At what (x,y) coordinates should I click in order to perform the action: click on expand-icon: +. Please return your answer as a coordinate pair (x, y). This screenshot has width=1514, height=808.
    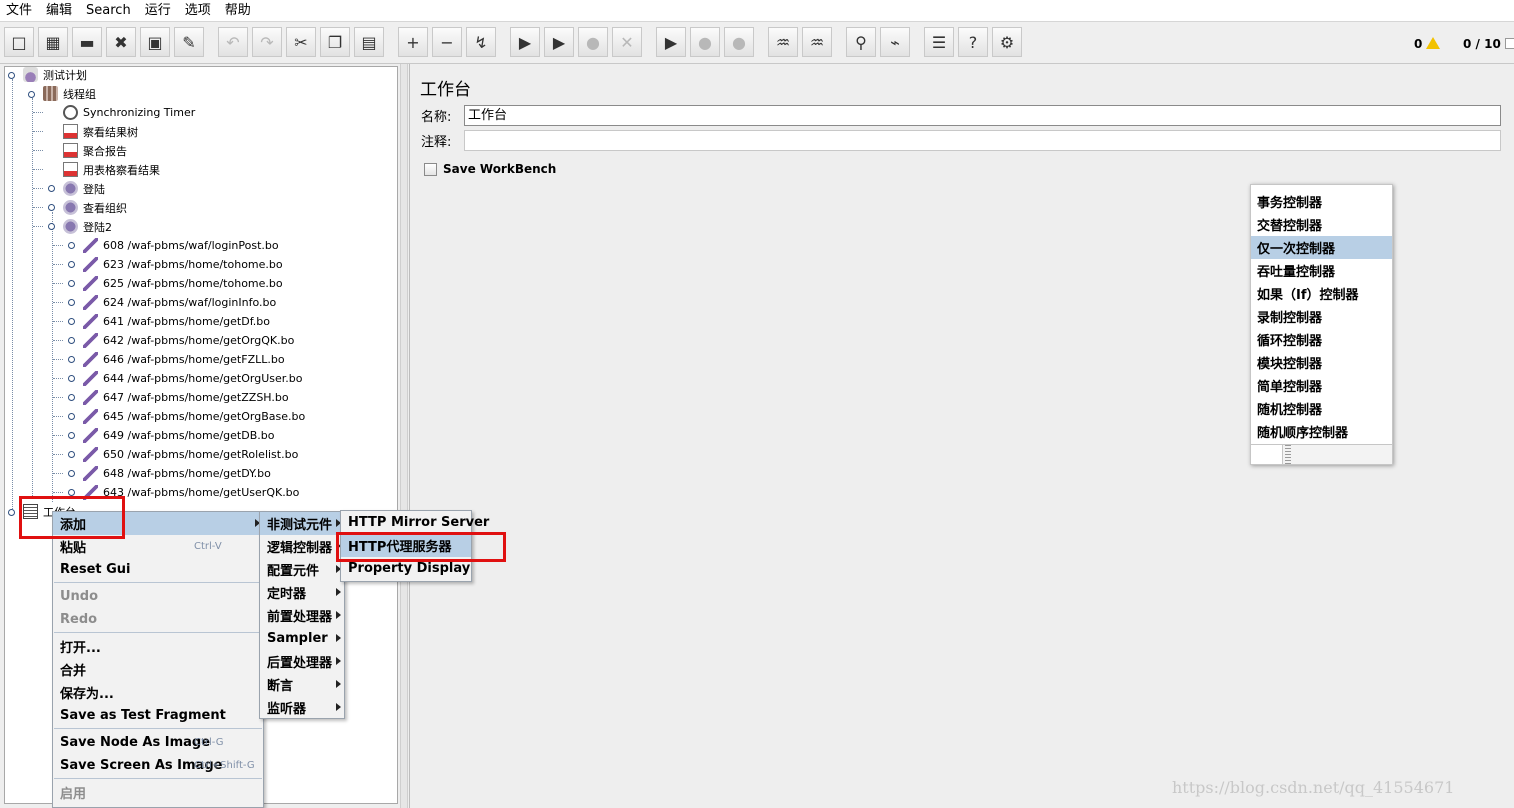
    Looking at the image, I should click on (413, 42).